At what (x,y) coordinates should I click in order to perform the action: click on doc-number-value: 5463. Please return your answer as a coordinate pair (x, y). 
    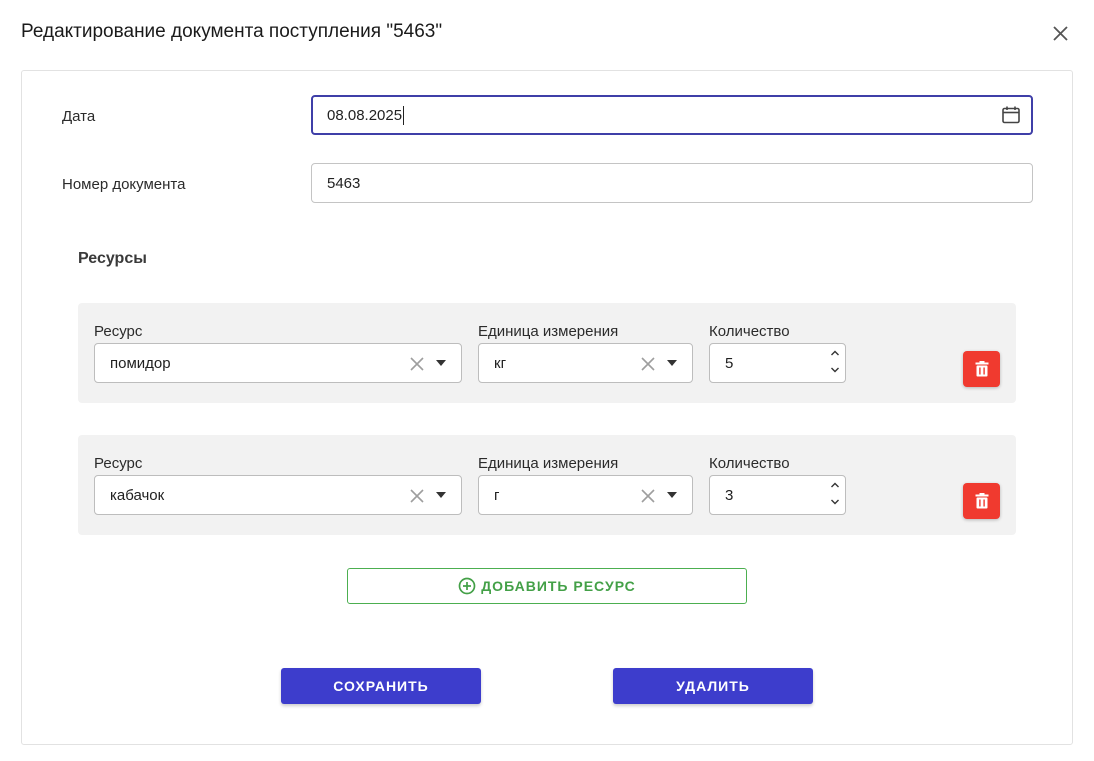
    Looking at the image, I should click on (344, 183).